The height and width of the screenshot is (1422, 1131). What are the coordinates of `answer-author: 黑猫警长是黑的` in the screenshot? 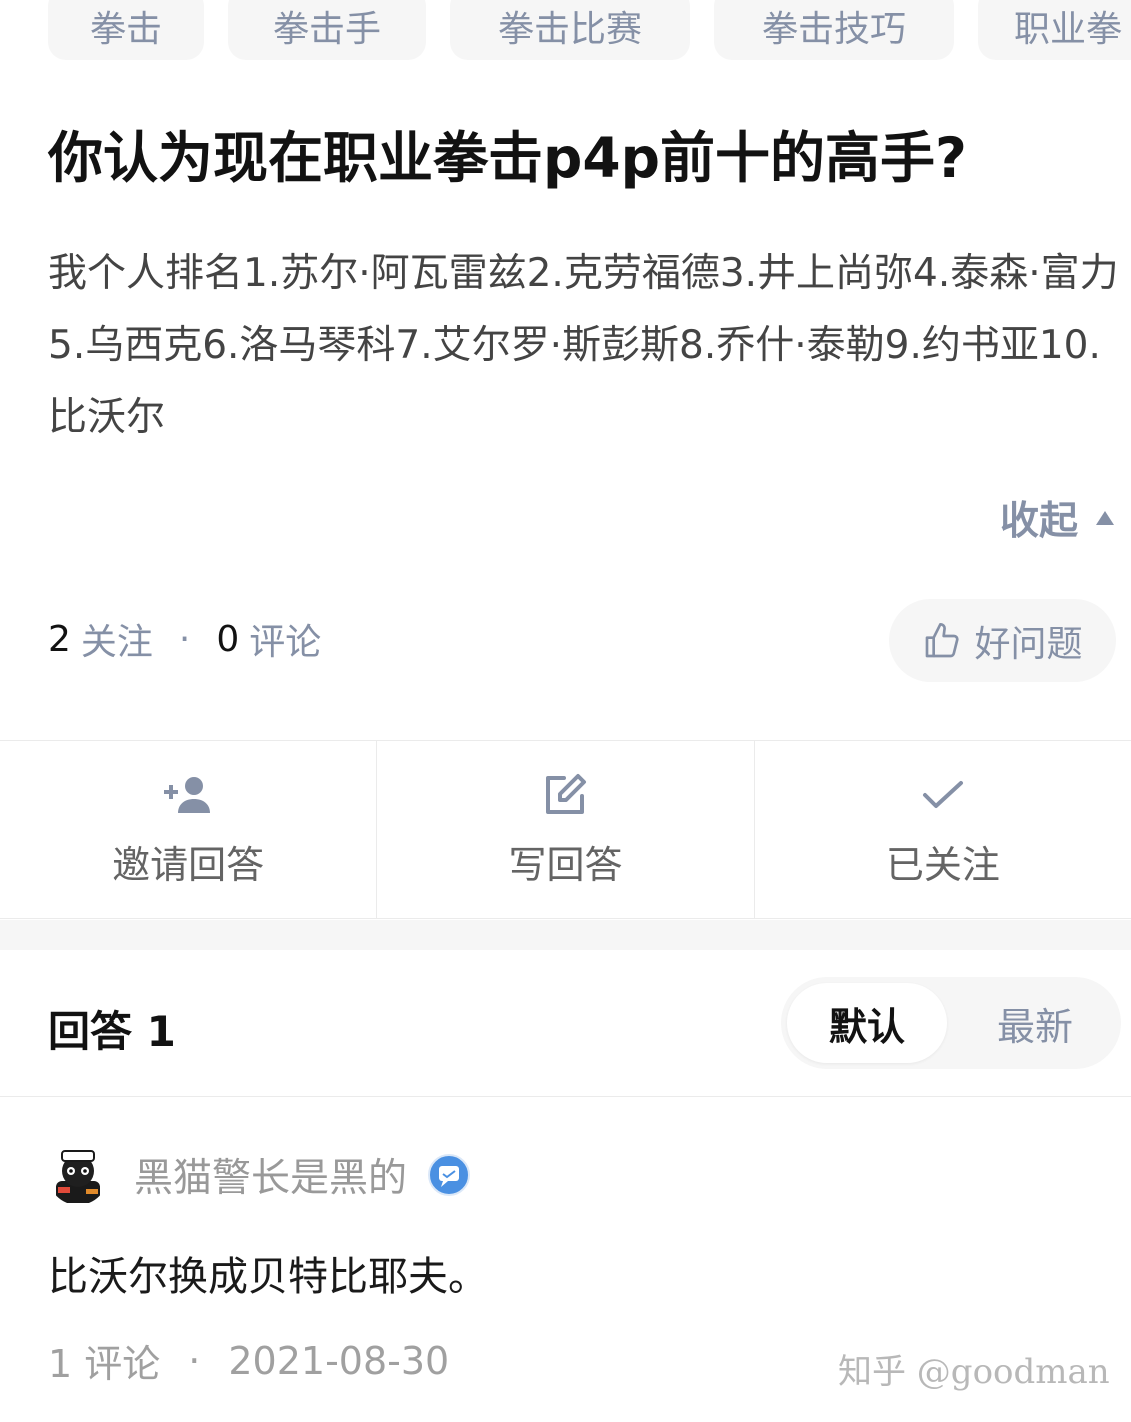 It's located at (259, 1175).